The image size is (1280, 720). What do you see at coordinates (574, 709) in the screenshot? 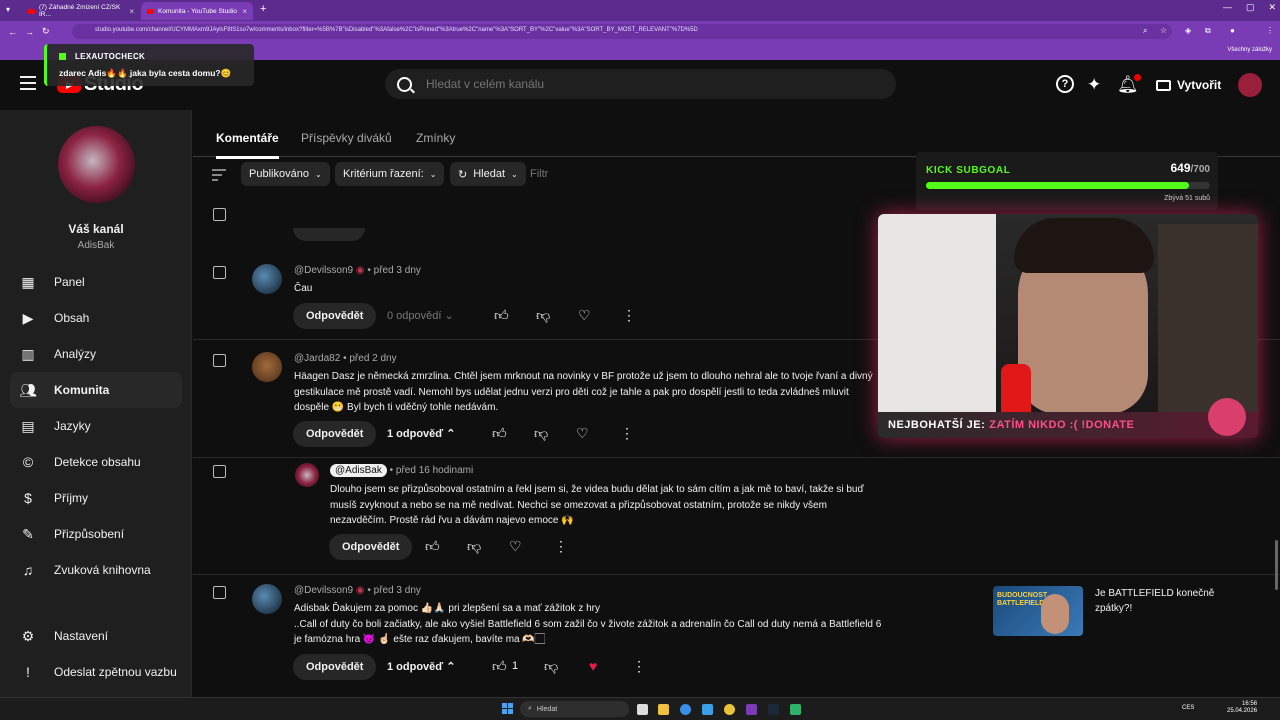
I see `taskbar-search: ⌕ Hledat` at bounding box center [574, 709].